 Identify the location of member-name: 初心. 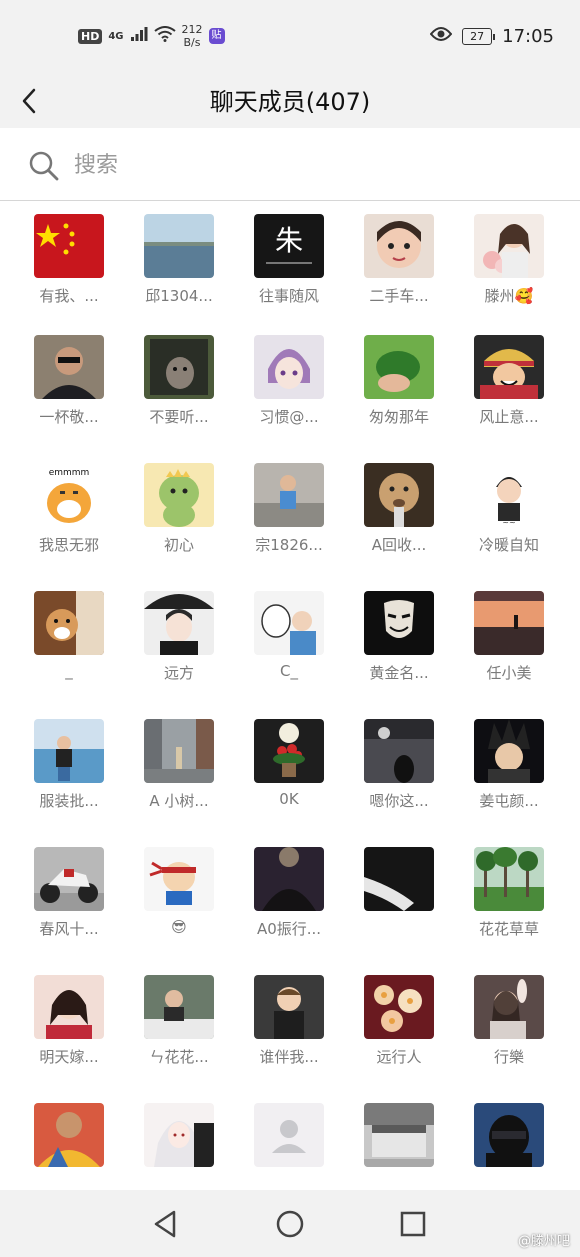
(178, 545).